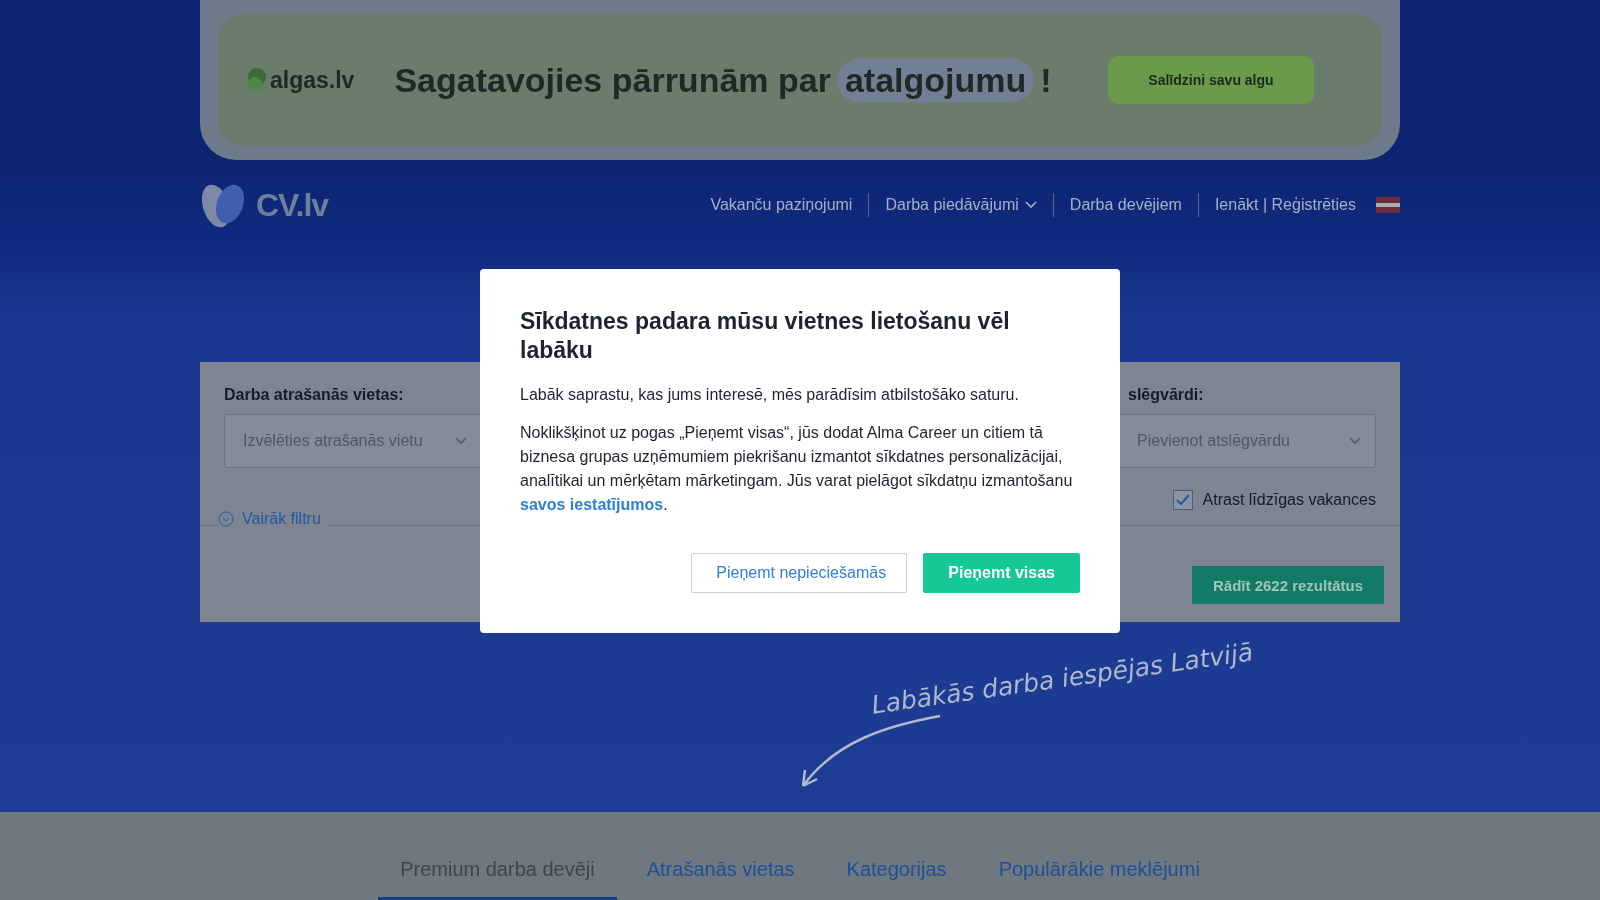 The image size is (1600, 900). What do you see at coordinates (292, 205) in the screenshot?
I see `cv-logo-text: CV.lv` at bounding box center [292, 205].